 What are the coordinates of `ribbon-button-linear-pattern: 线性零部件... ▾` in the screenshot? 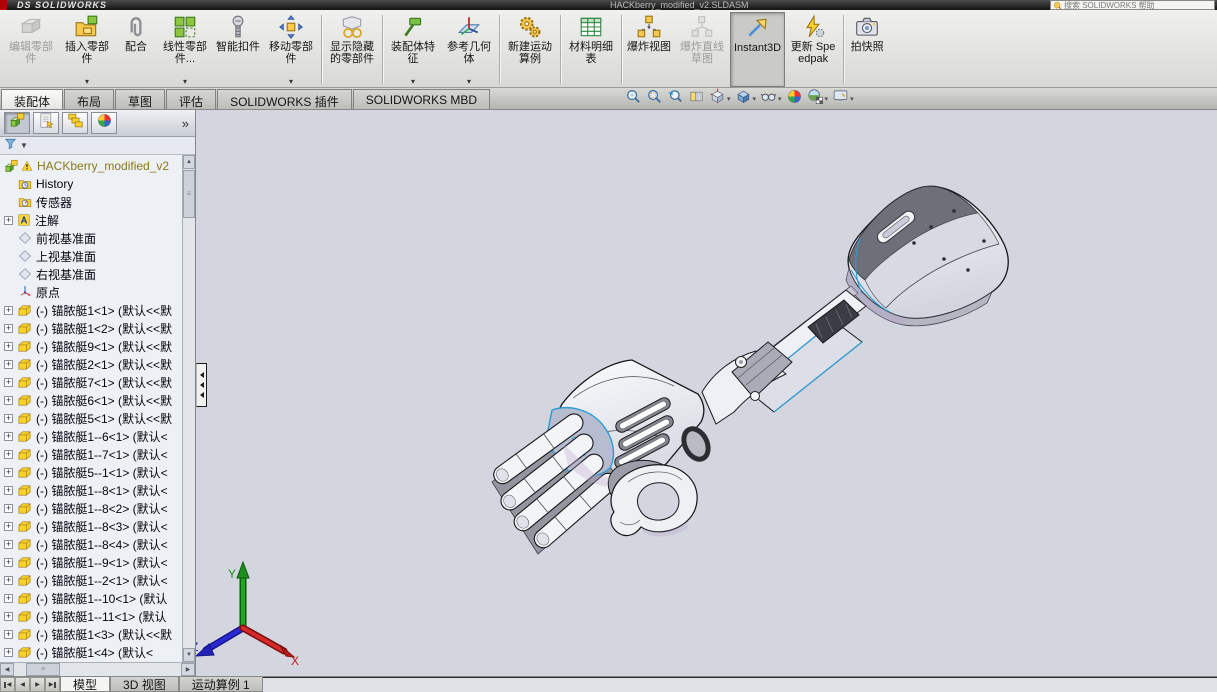 It's located at (185, 49).